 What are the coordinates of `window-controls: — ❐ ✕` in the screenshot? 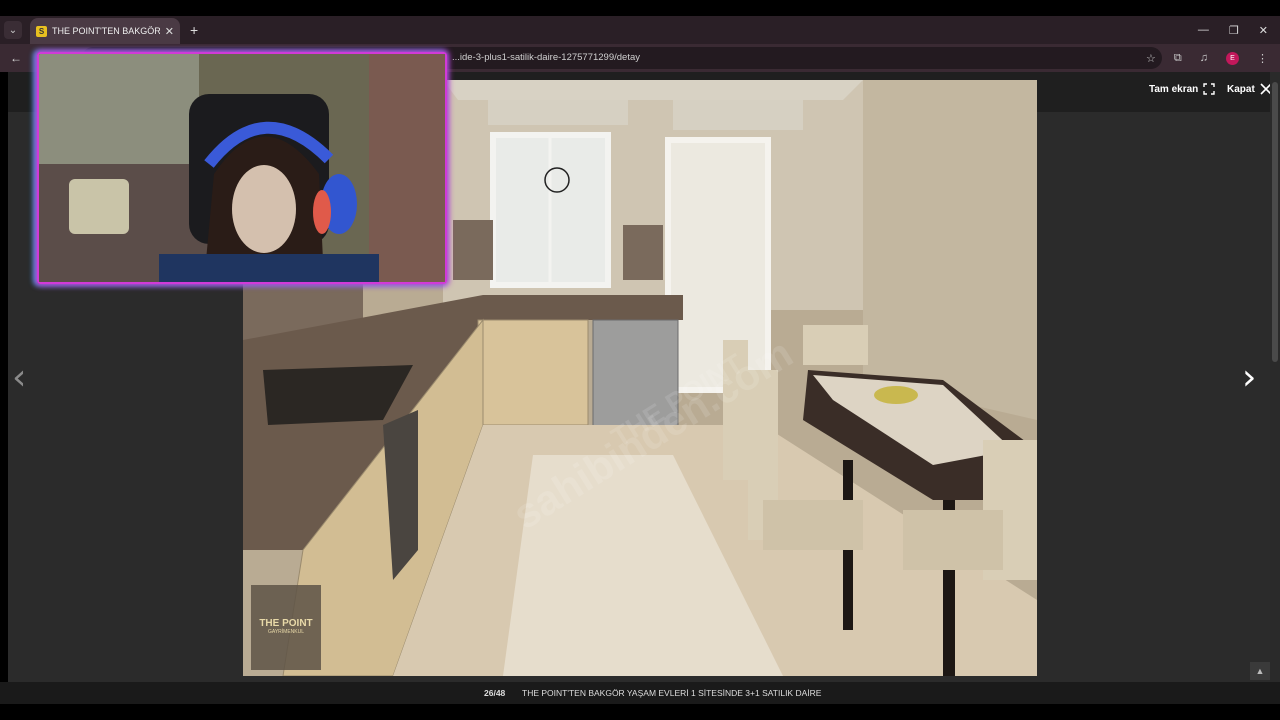 It's located at (1239, 30).